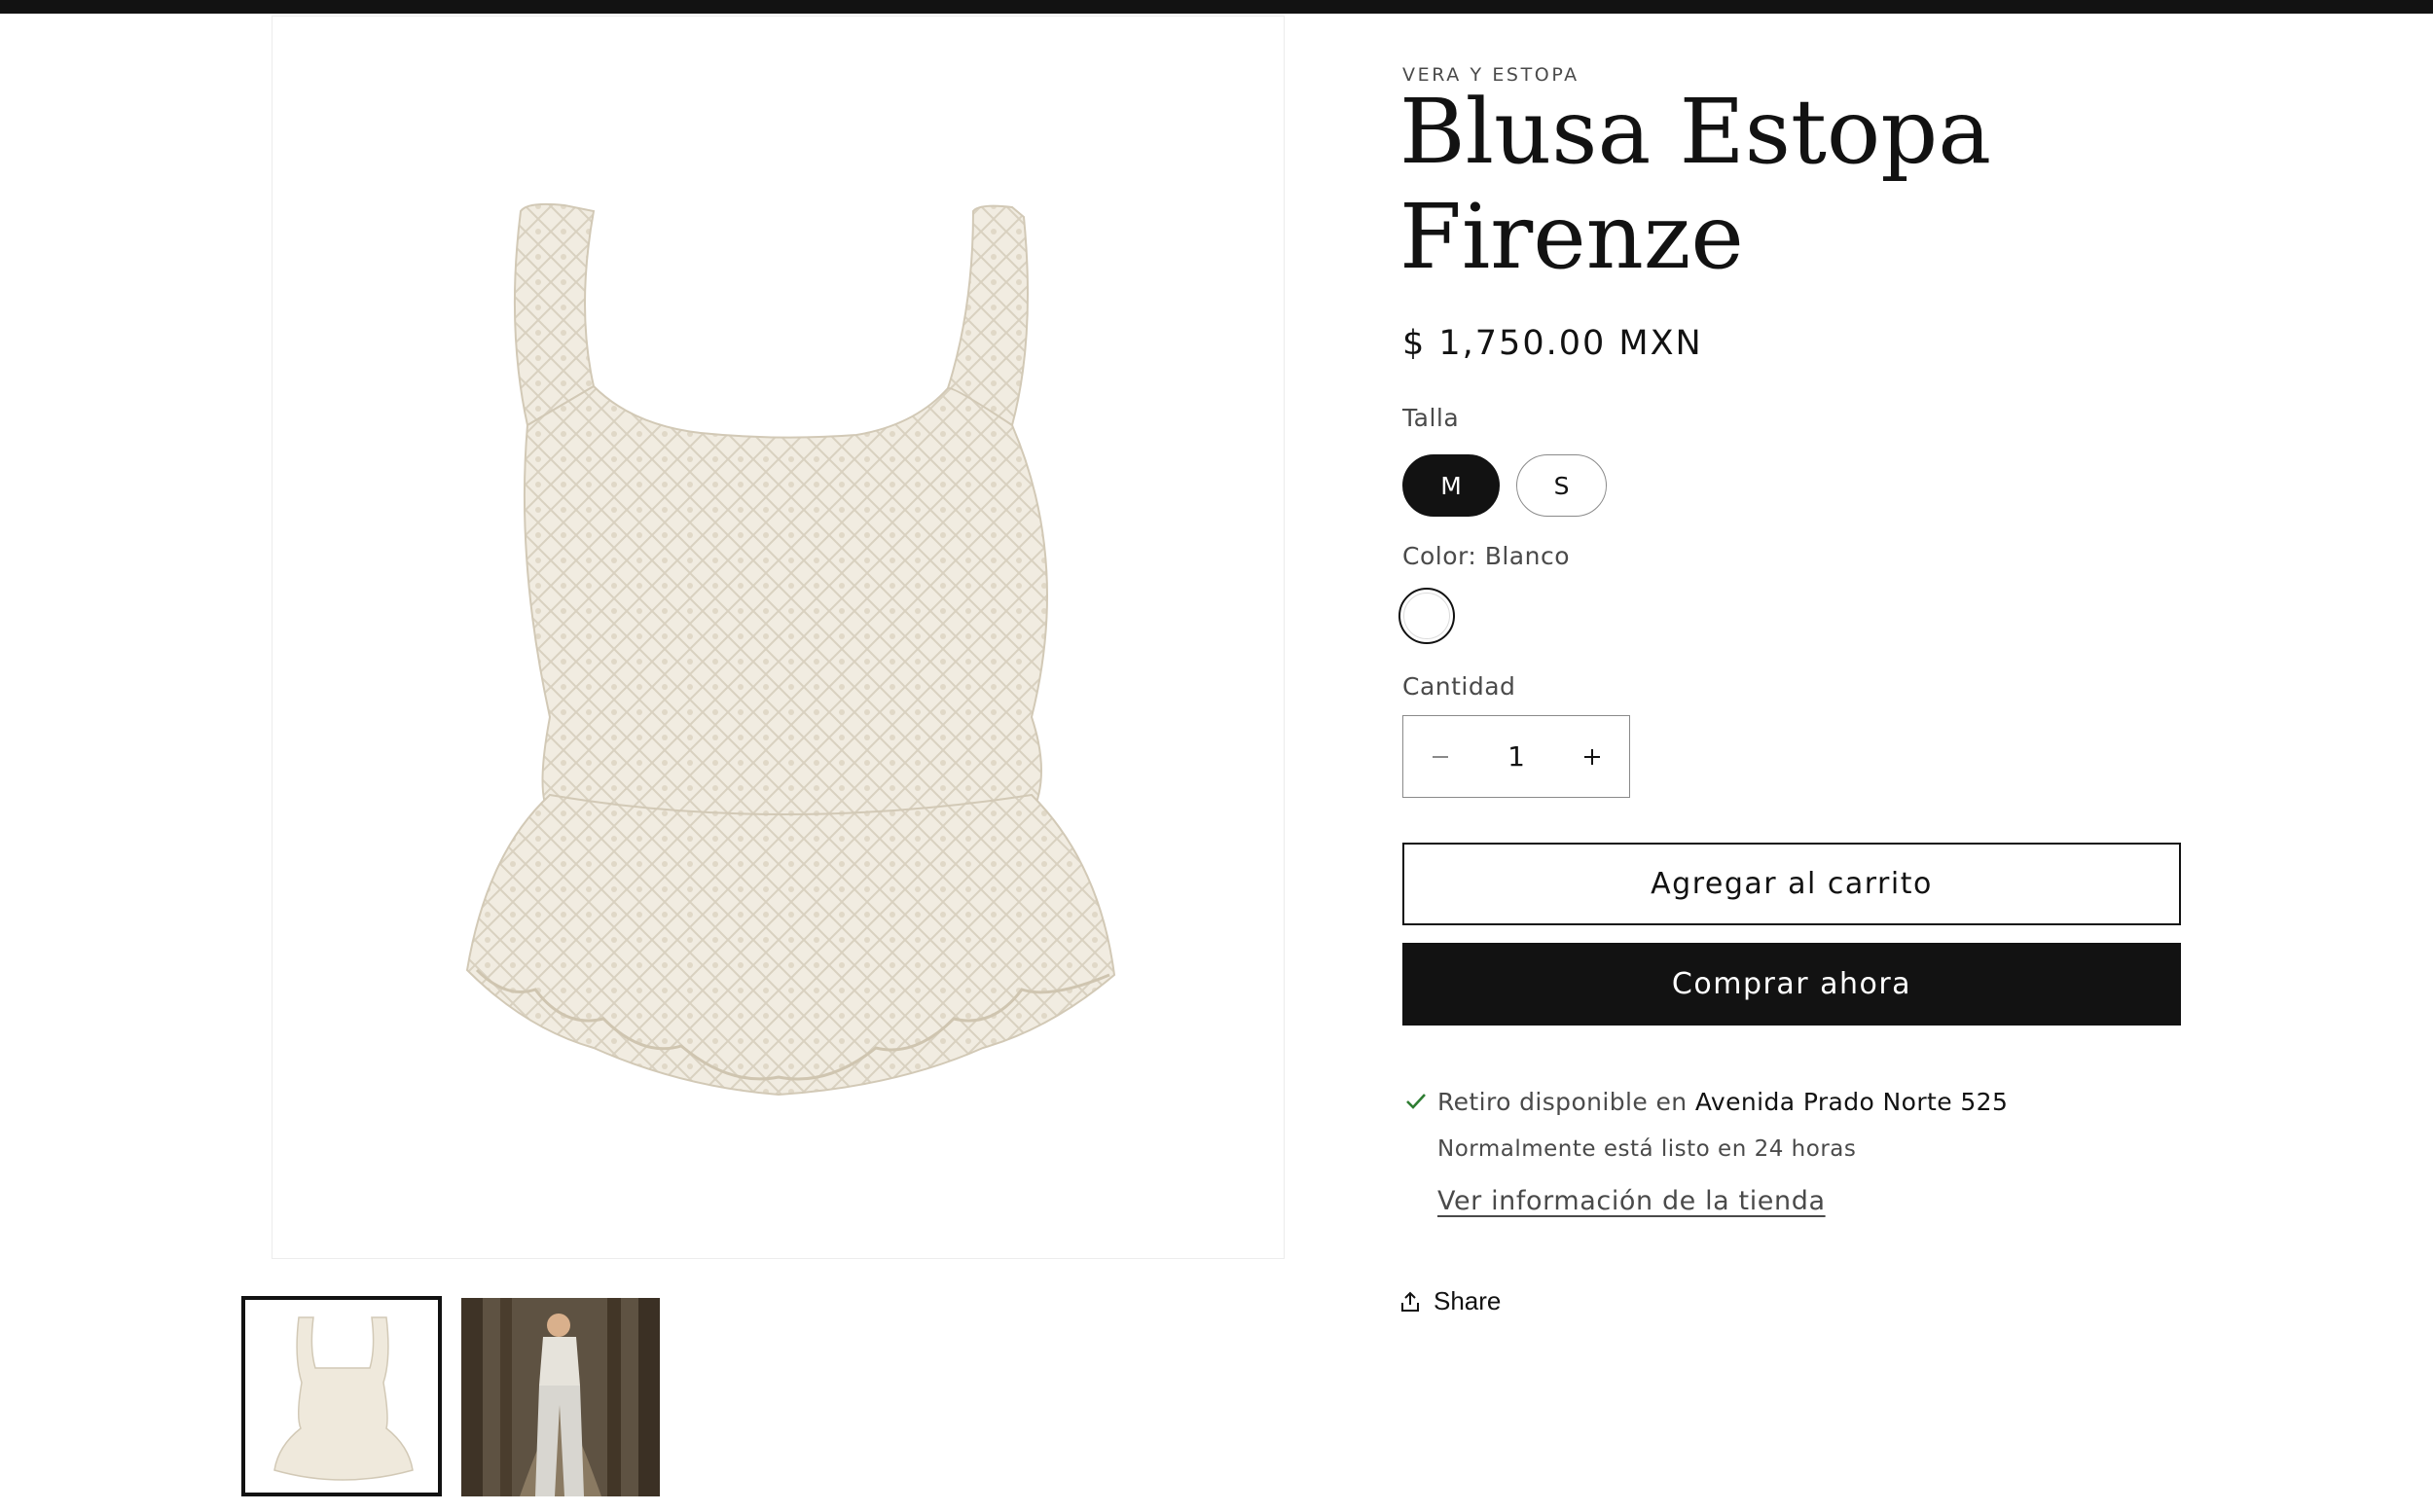 The width and height of the screenshot is (2433, 1512). What do you see at coordinates (1486, 556) in the screenshot?
I see `color-label: Color: Blanco` at bounding box center [1486, 556].